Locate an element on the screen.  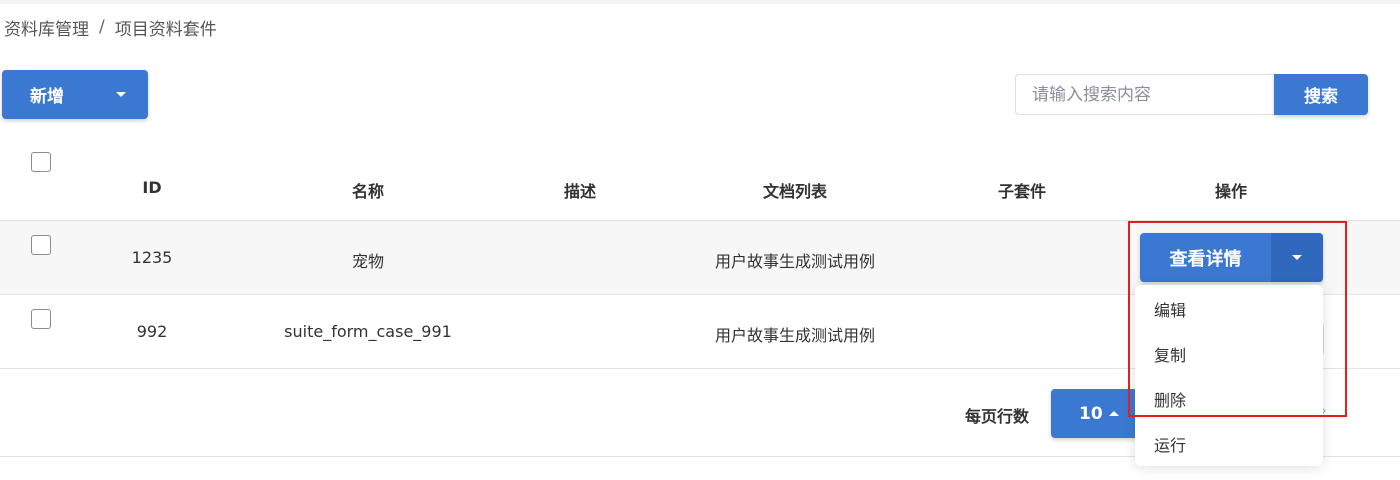
chevron-down-icon is located at coordinates (121, 94).